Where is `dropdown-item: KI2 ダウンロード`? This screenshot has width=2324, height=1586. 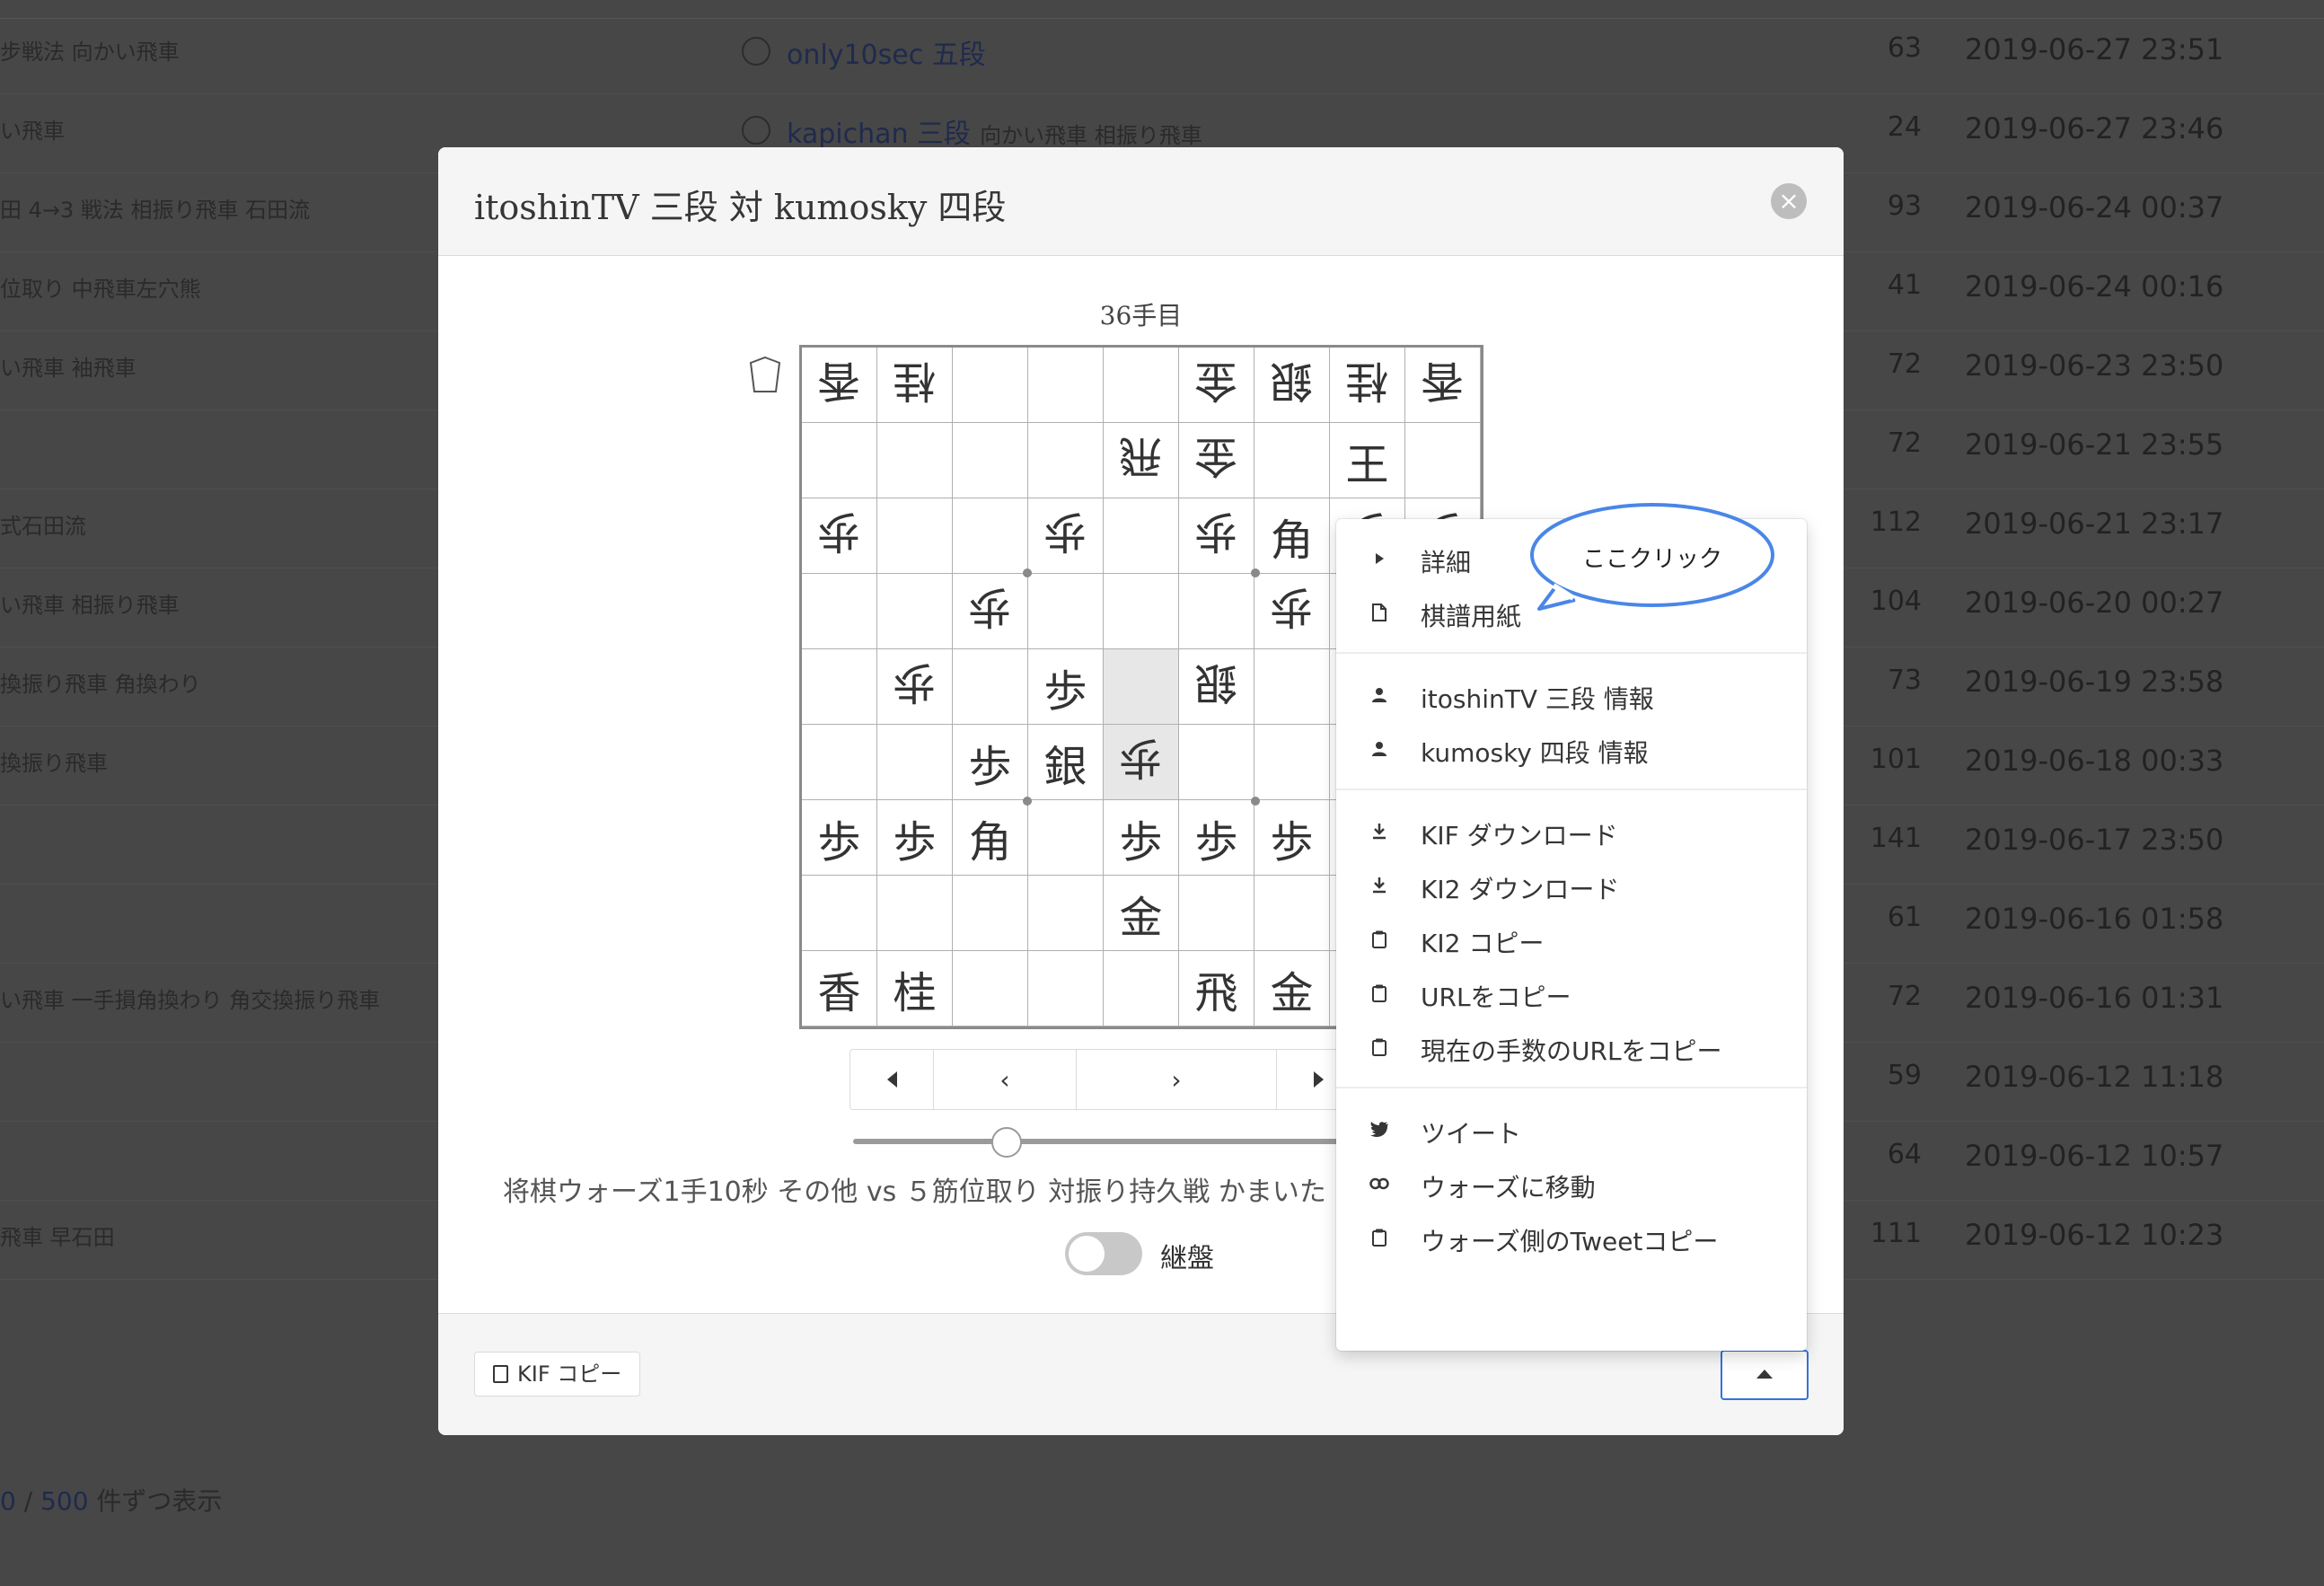
dropdown-item: KI2 ダウンロード is located at coordinates (1571, 885).